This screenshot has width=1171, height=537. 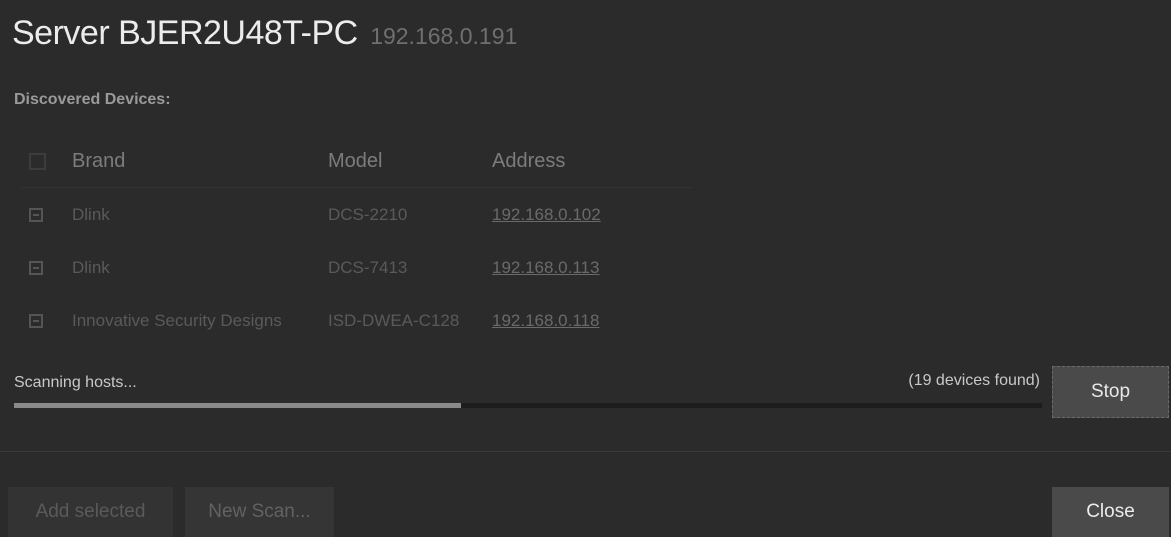 What do you see at coordinates (37, 161) in the screenshot?
I see `select-all-checkbox` at bounding box center [37, 161].